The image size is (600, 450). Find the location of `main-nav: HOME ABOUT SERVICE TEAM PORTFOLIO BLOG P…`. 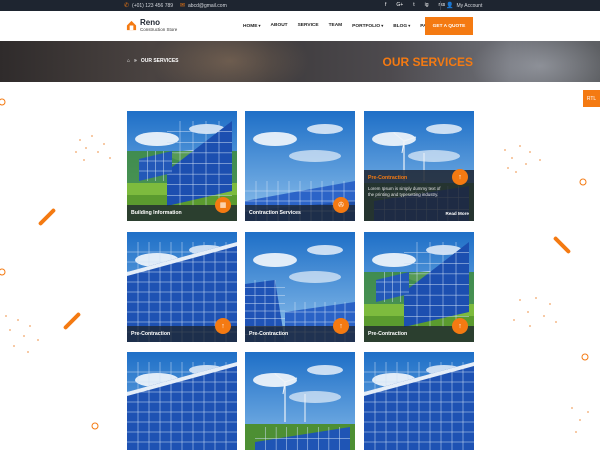

main-nav: HOME ABOUT SERVICE TEAM PORTFOLIO BLOG P… is located at coordinates (340, 26).